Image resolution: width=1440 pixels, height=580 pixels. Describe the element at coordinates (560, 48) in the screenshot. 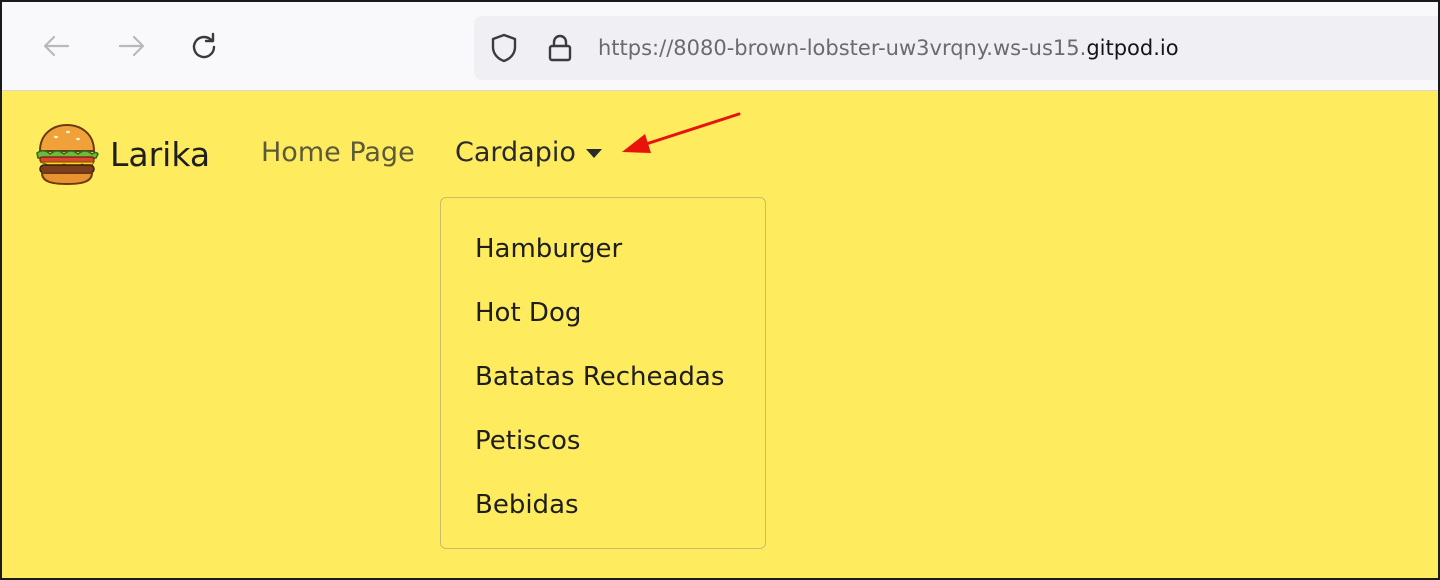

I see `lock-icon` at that location.